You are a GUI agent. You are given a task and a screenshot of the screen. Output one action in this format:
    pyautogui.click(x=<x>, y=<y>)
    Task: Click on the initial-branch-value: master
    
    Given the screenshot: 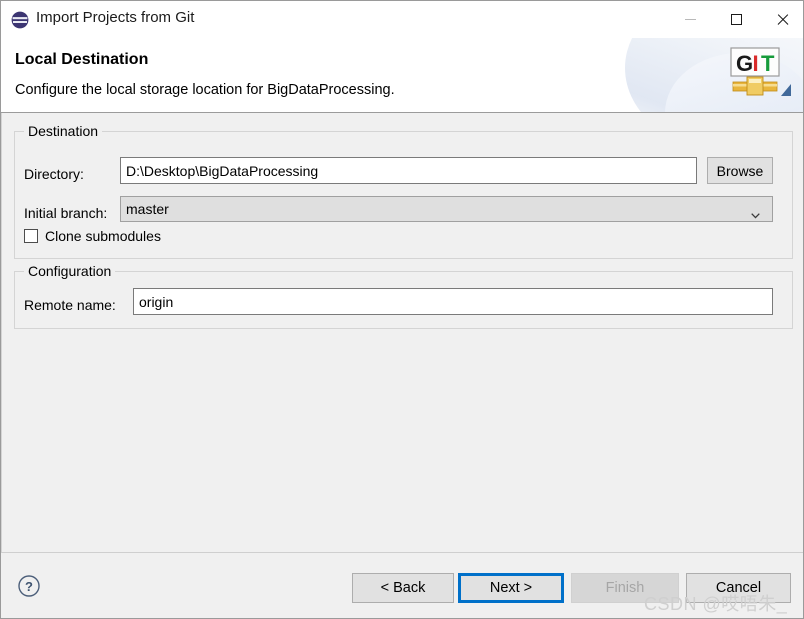 What is the action you would take?
    pyautogui.click(x=147, y=209)
    